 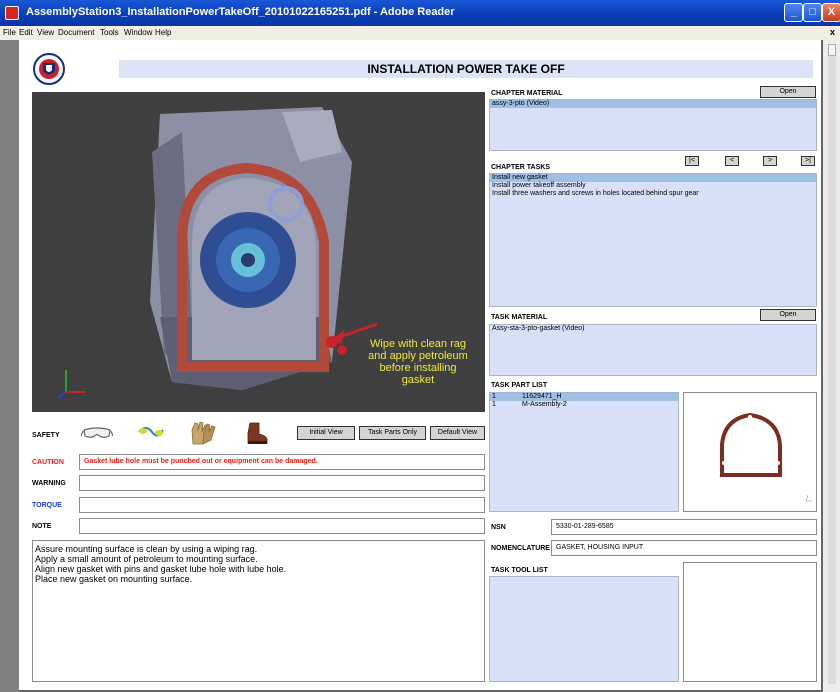 What do you see at coordinates (49, 69) in the screenshot?
I see `emblem-logo-icon` at bounding box center [49, 69].